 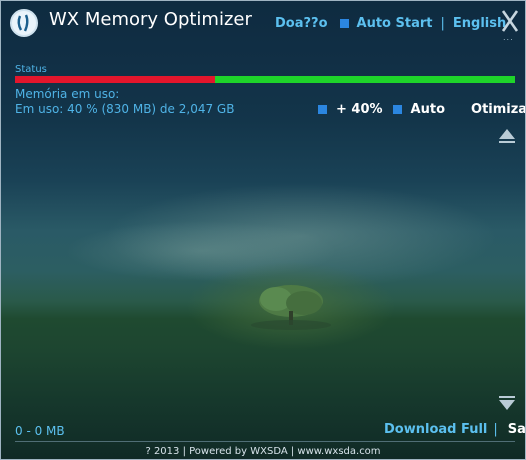 I want to click on close-x-icon, so click(x=510, y=21).